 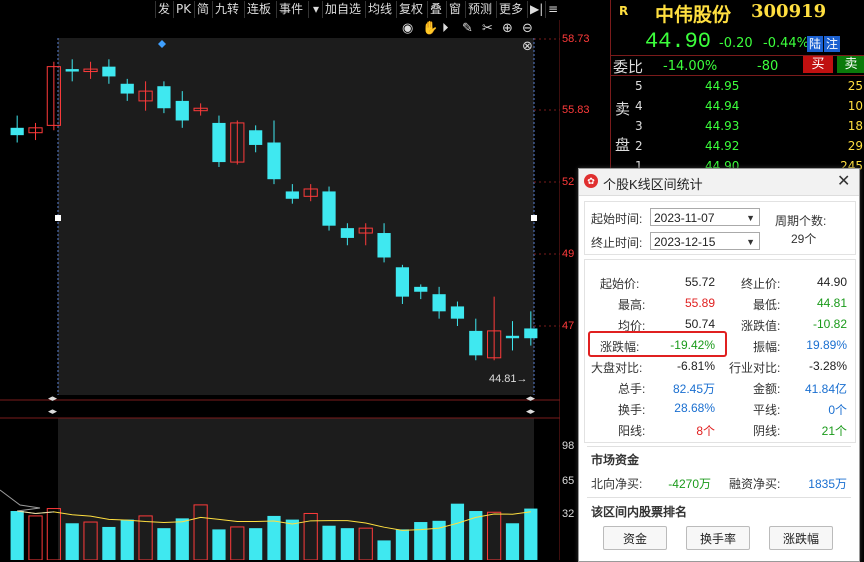 I want to click on stock-code: 300919, so click(x=789, y=11).